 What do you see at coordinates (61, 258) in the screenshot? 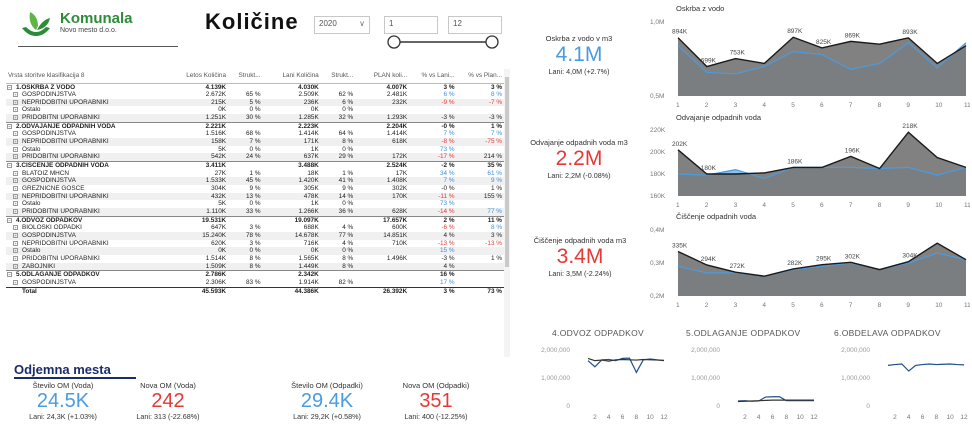
I see `row-label-text: PRIDOBITNI UPORABNIKI` at bounding box center [61, 258].